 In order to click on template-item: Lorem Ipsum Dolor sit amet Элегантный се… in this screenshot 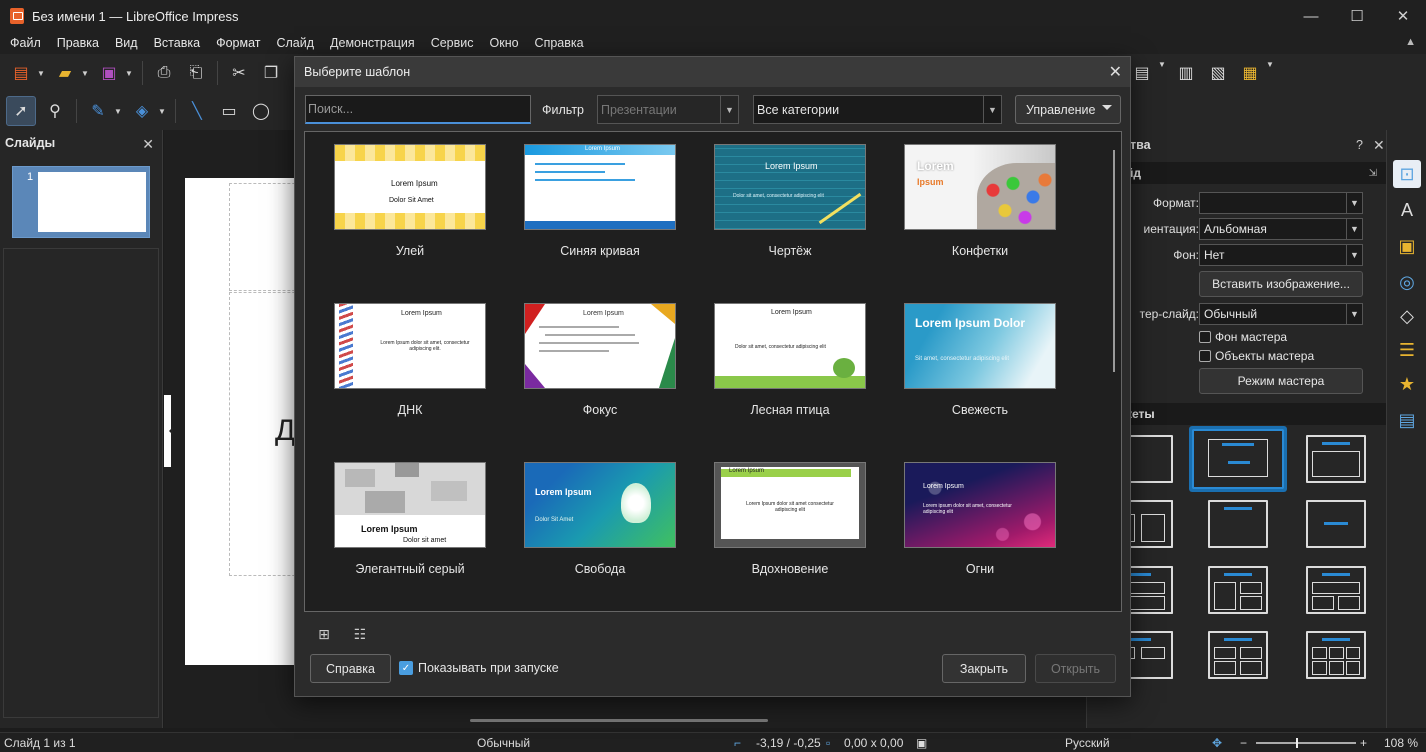, I will do `click(410, 519)`.